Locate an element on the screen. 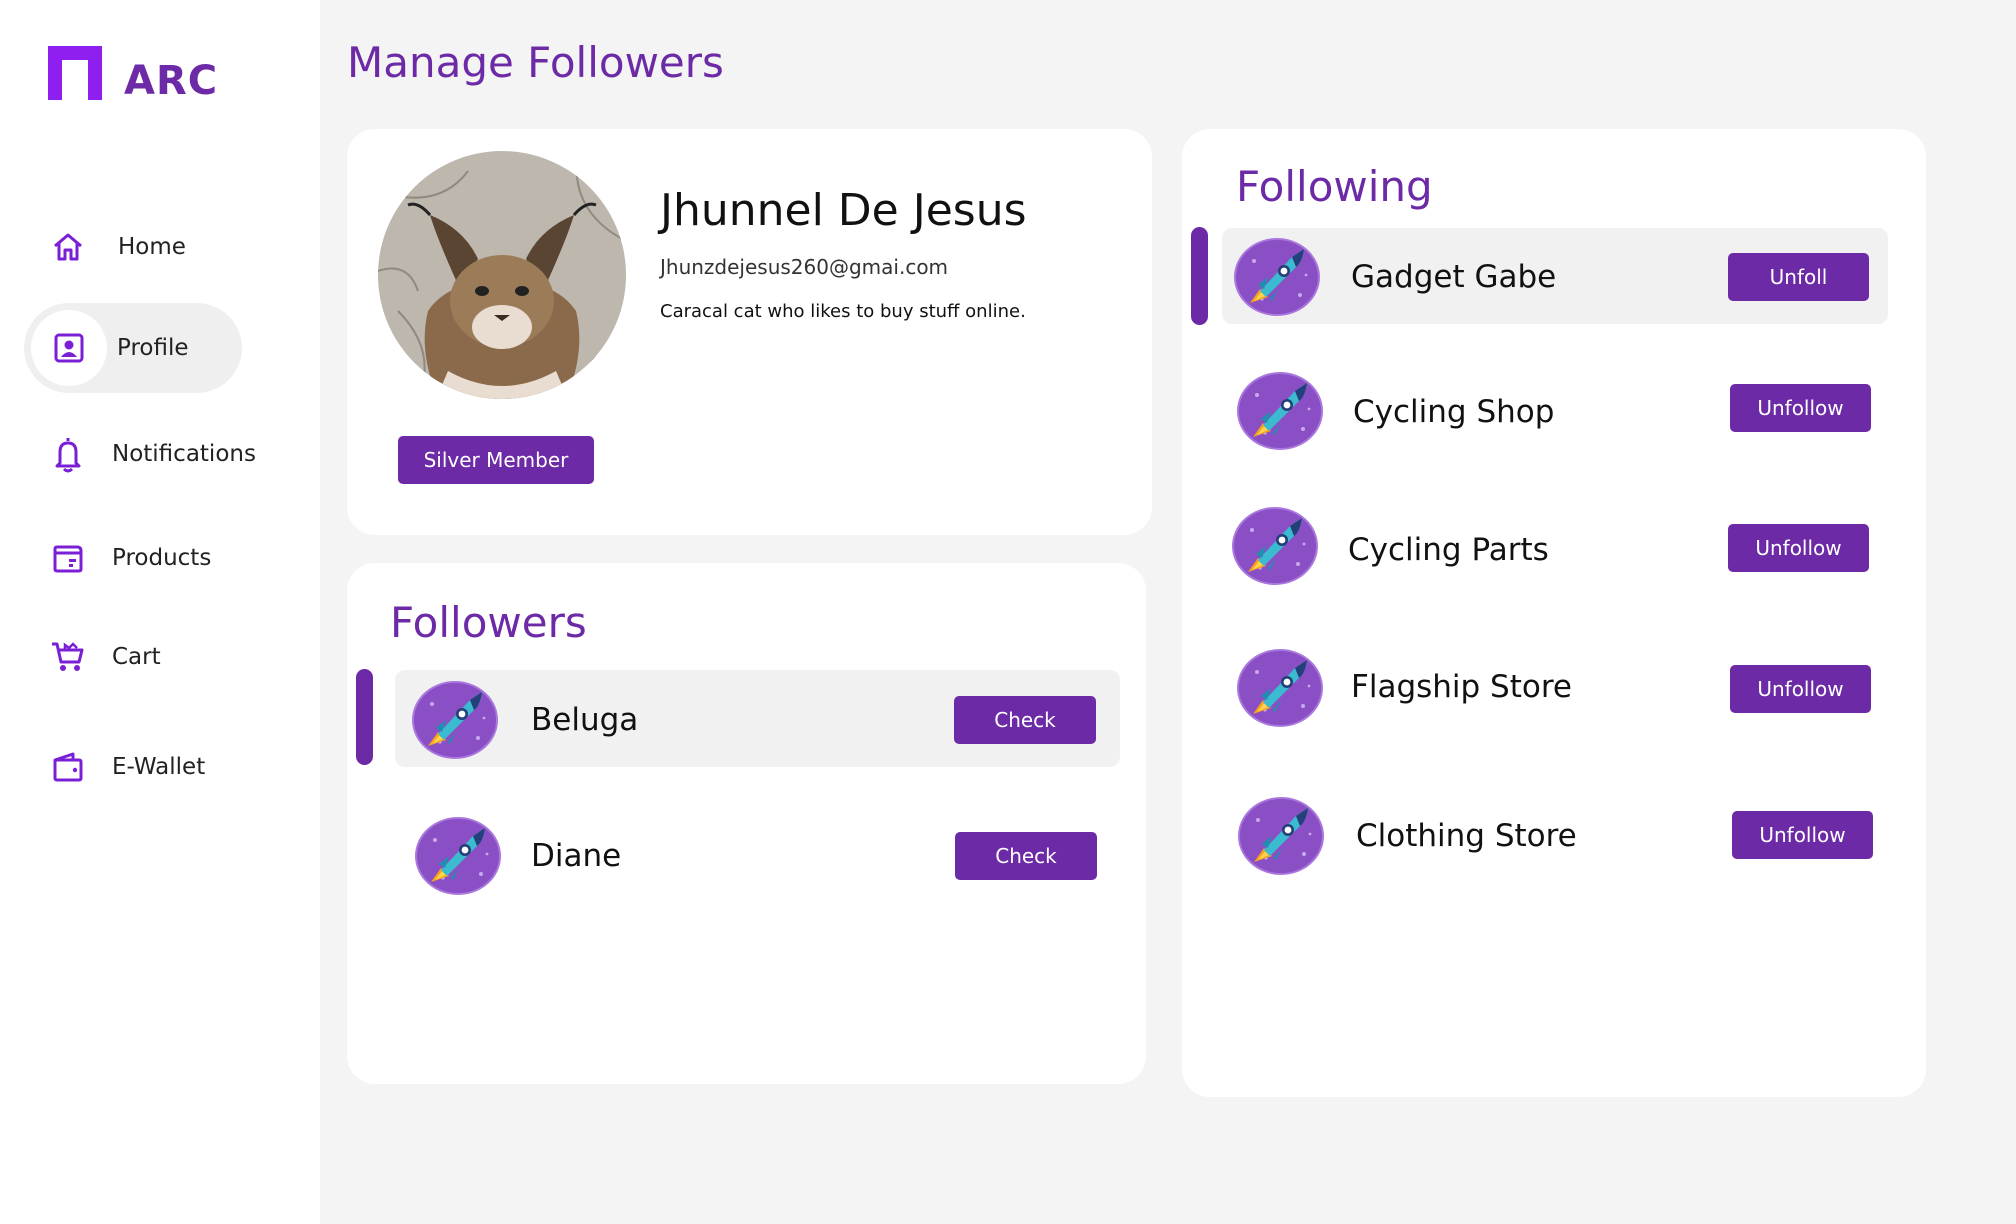  sidebar-item-profile: Profile is located at coordinates (133, 348).